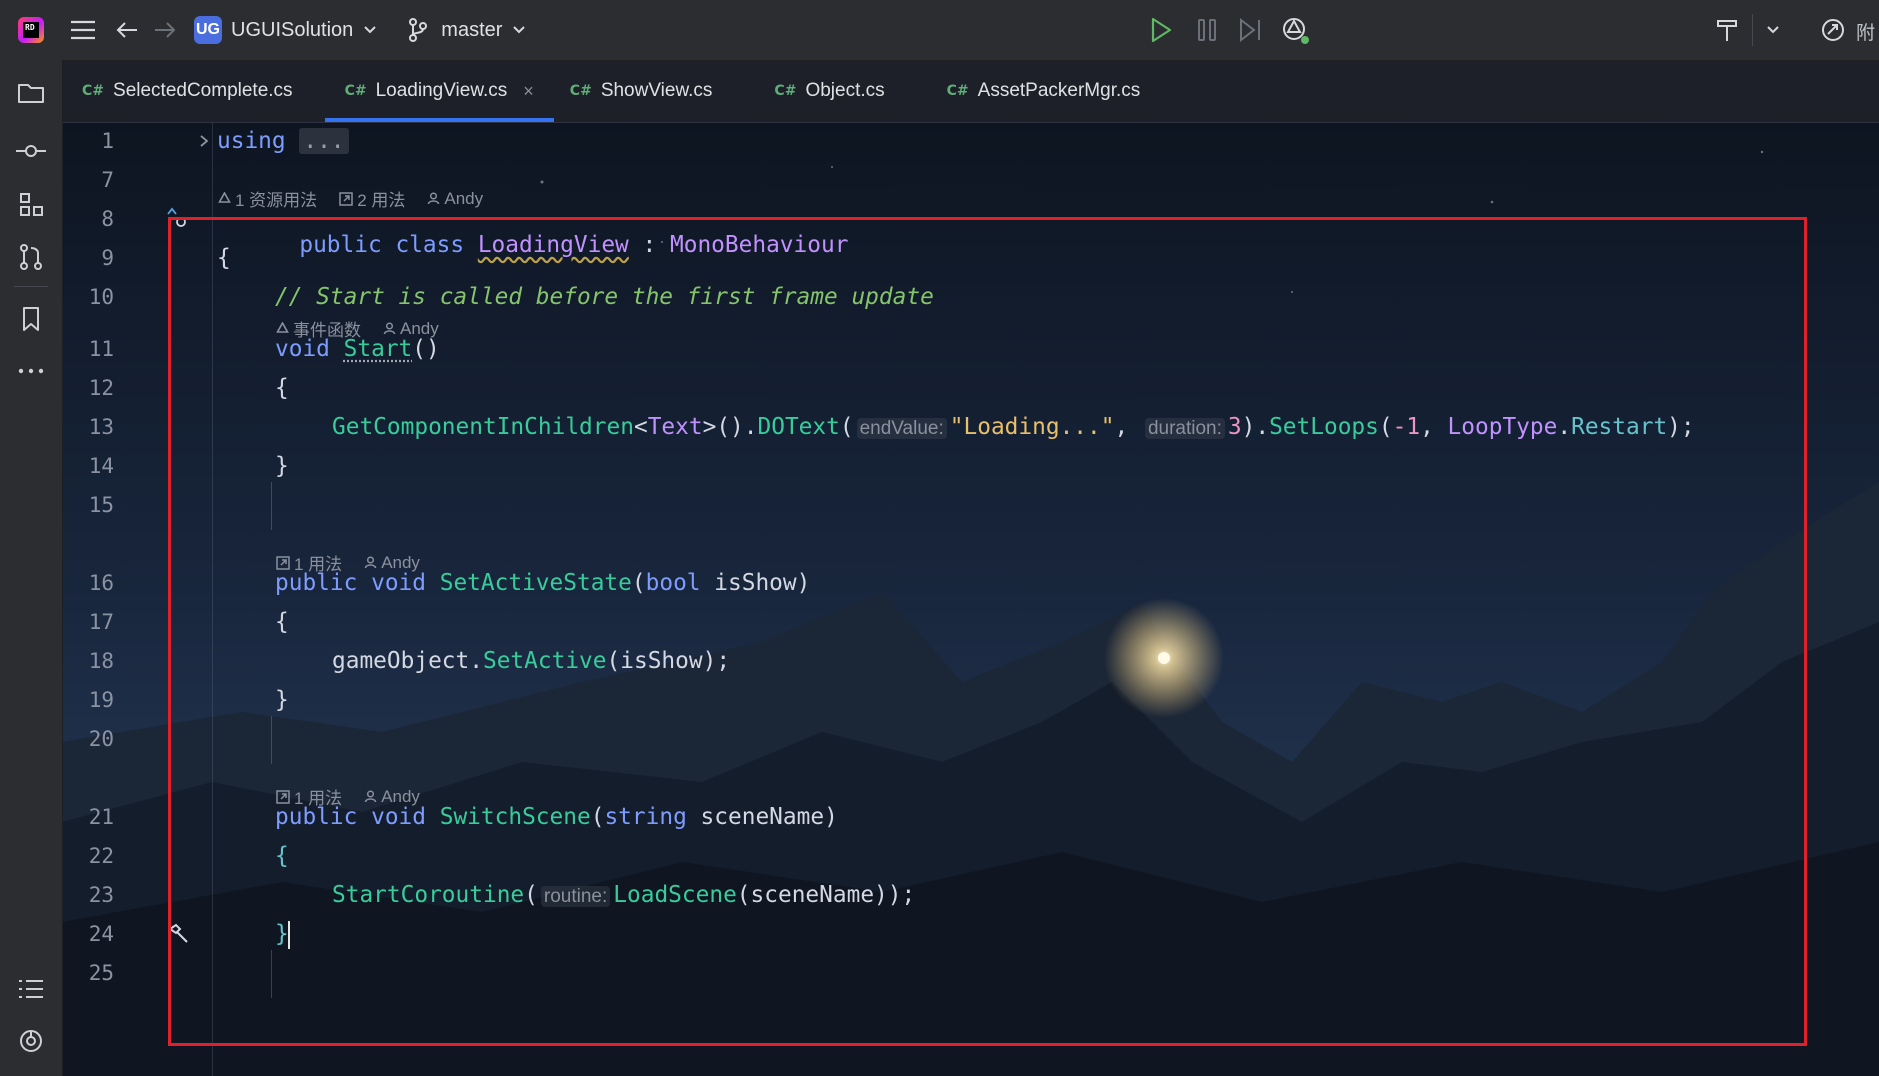 The image size is (1879, 1076). What do you see at coordinates (826, 895) in the screenshot?
I see `code-token: (sceneName));` at bounding box center [826, 895].